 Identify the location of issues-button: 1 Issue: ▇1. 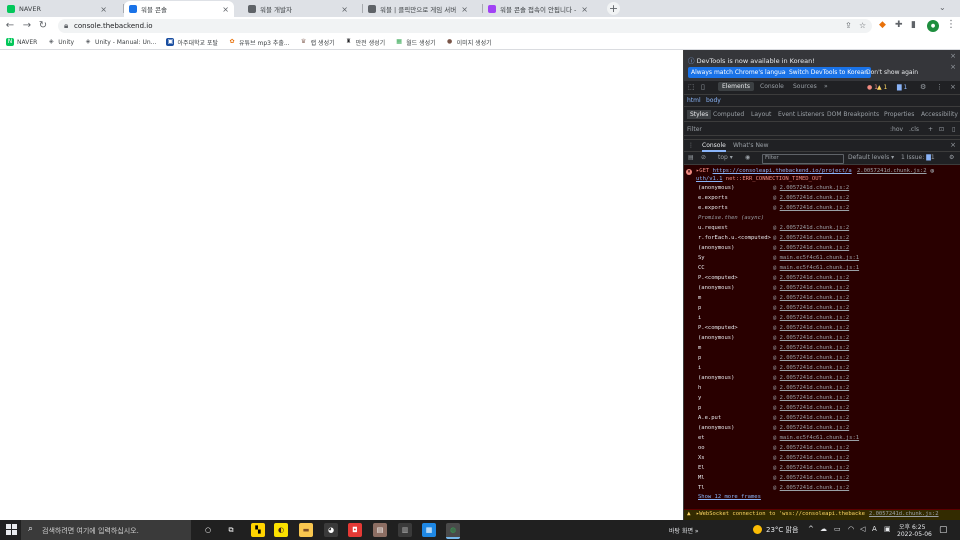
(918, 157).